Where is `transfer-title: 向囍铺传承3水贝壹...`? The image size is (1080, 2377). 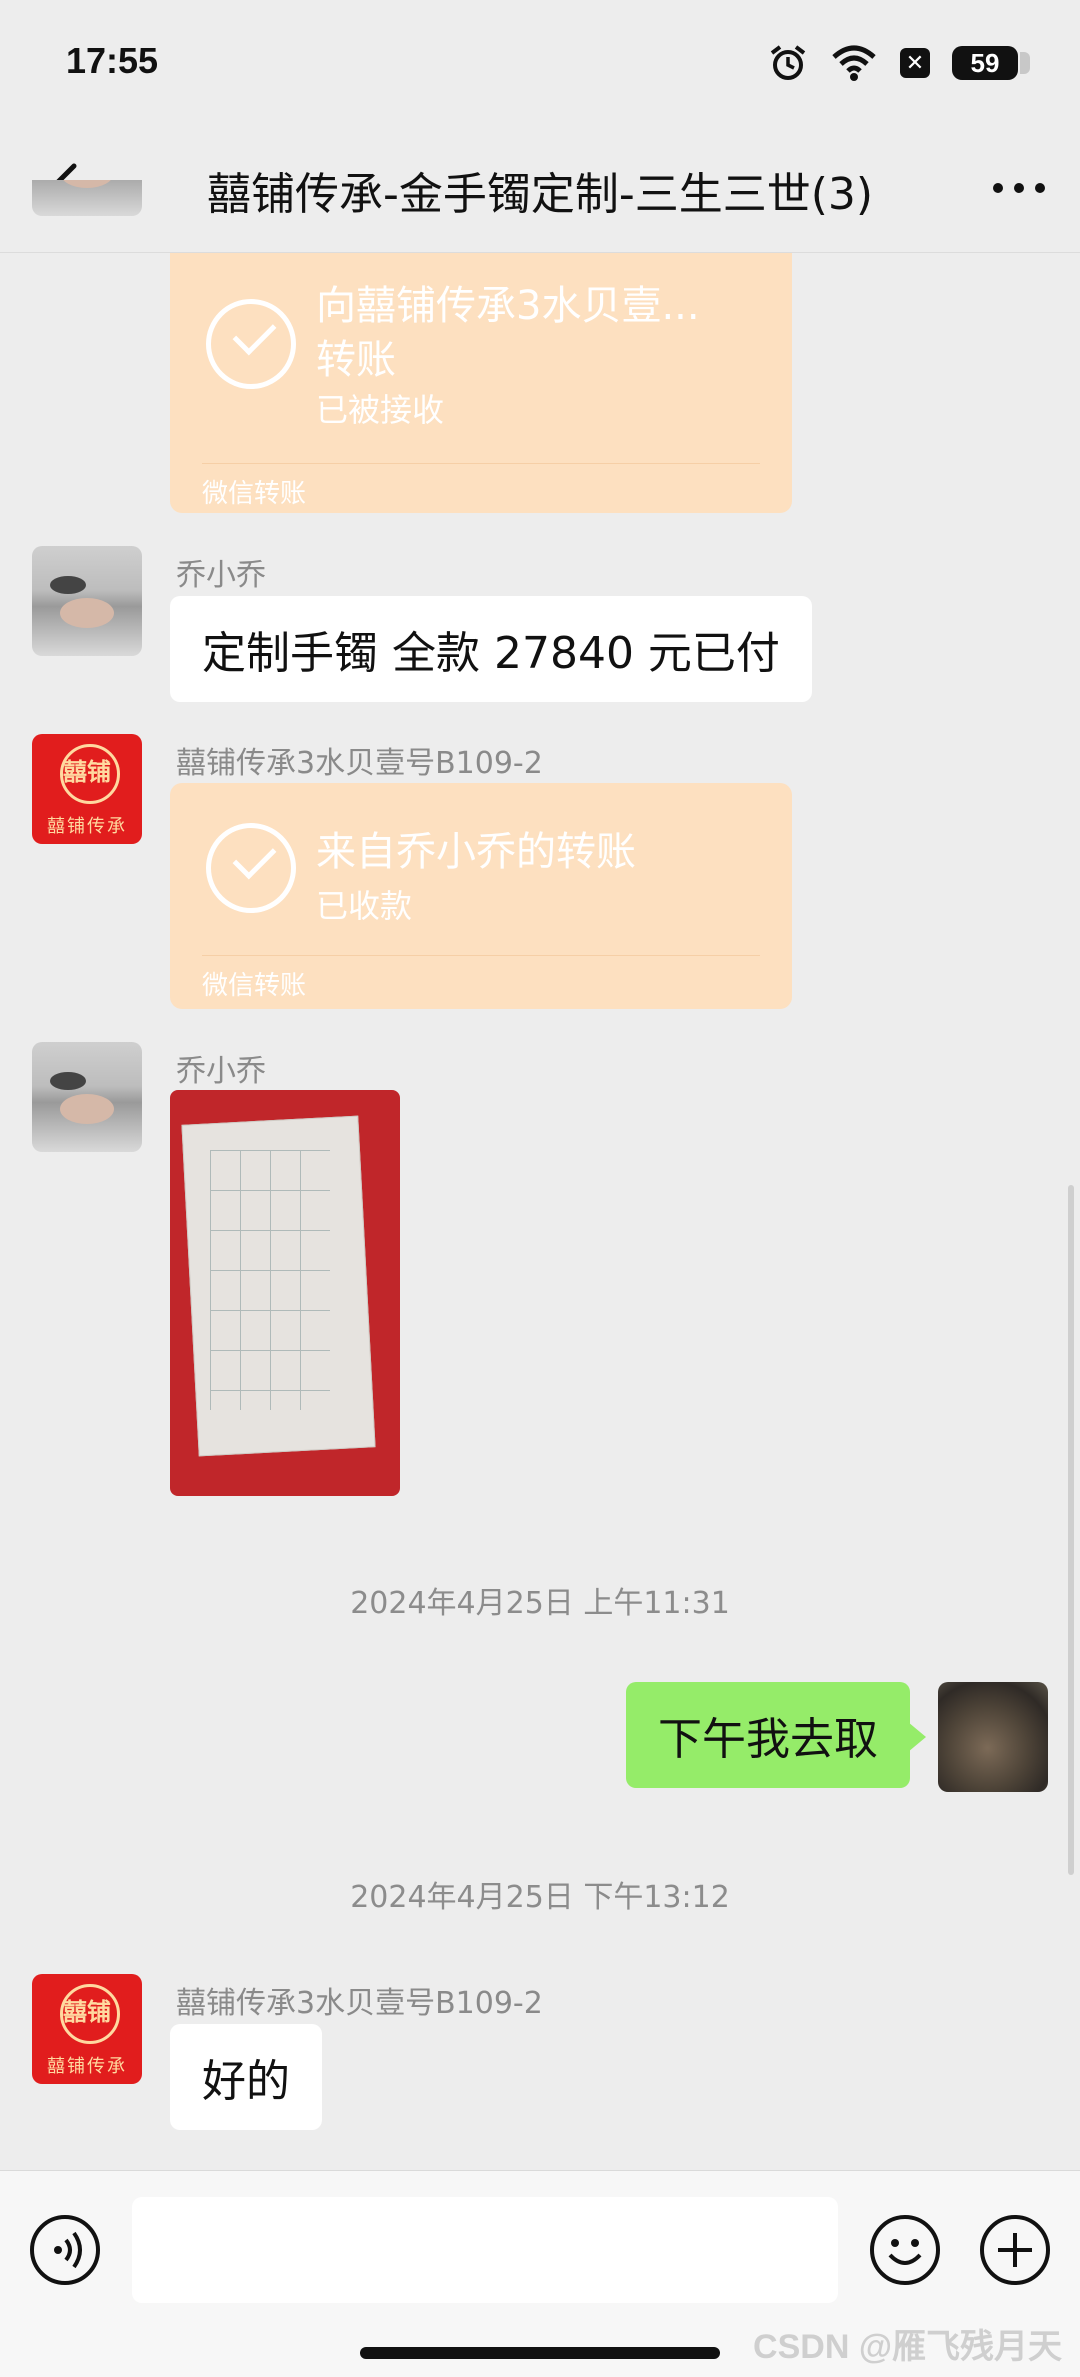 transfer-title: 向囍铺传承3水贝壹... is located at coordinates (508, 306).